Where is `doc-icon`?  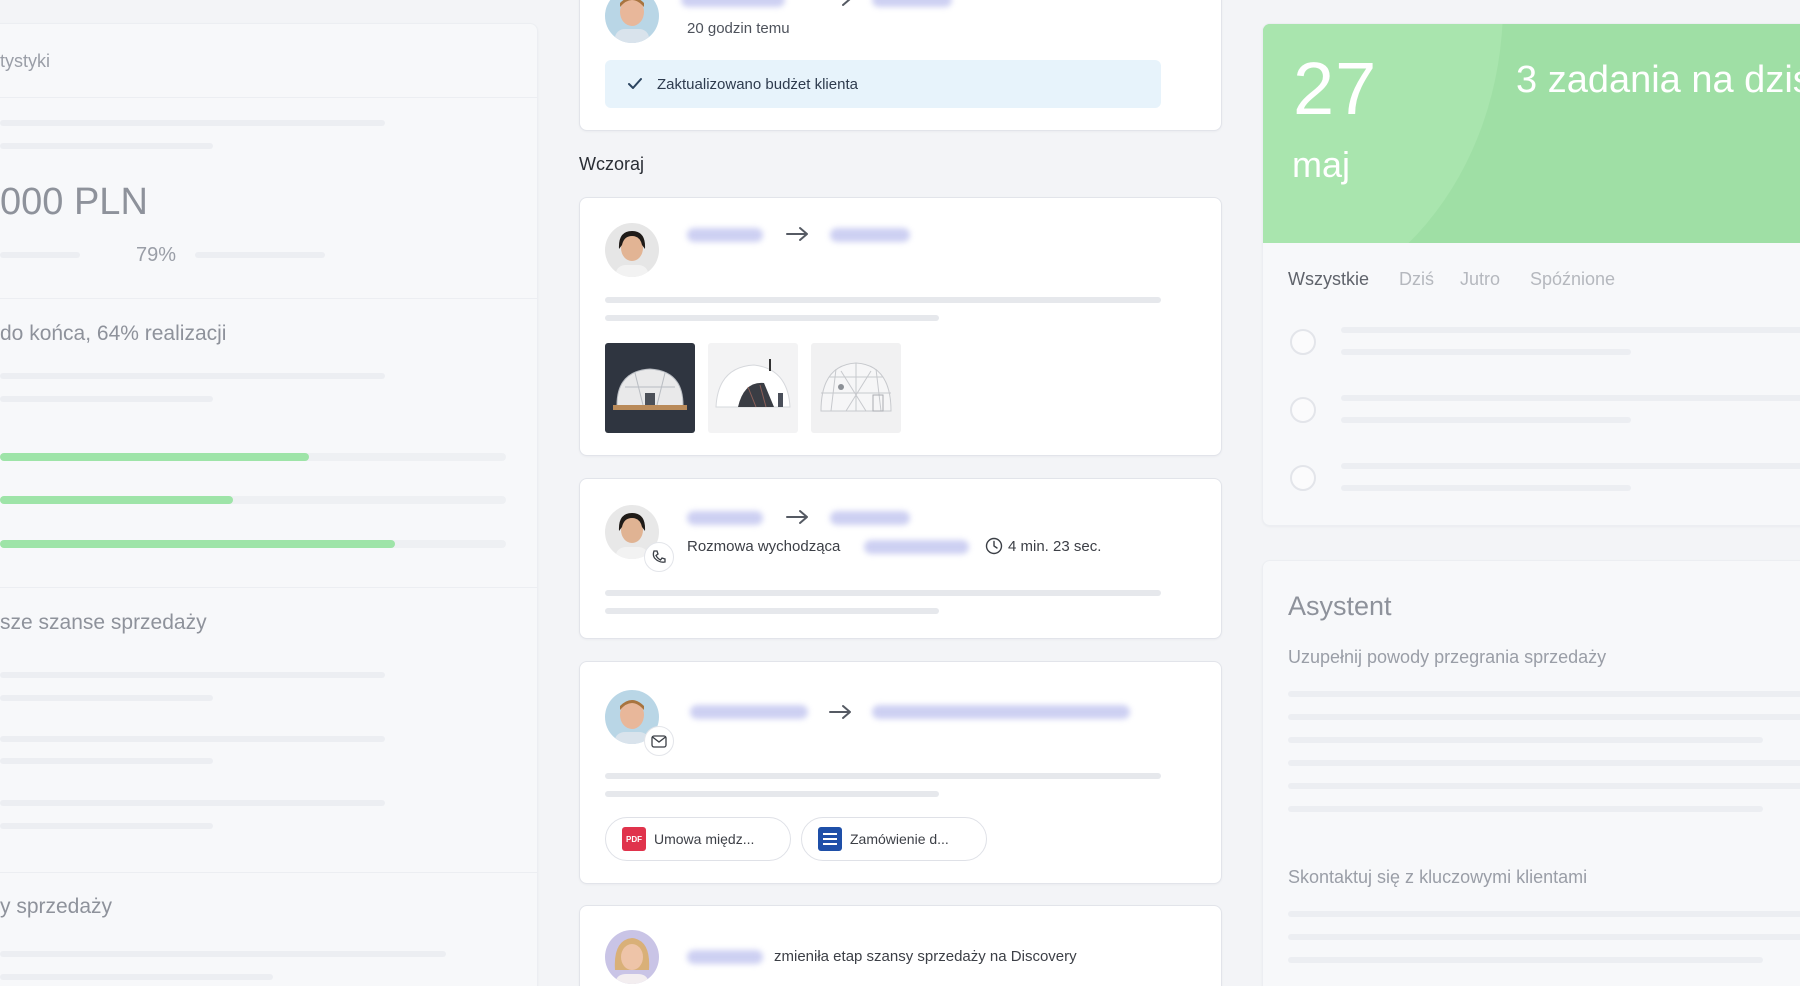 doc-icon is located at coordinates (830, 839).